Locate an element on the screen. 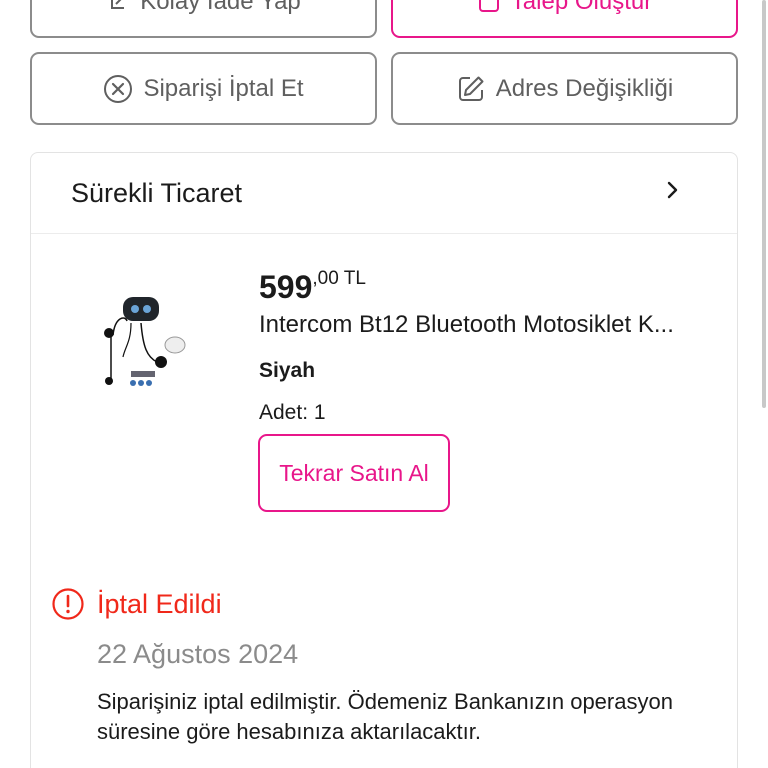 The width and height of the screenshot is (768, 768). price-integer: 599 is located at coordinates (286, 287).